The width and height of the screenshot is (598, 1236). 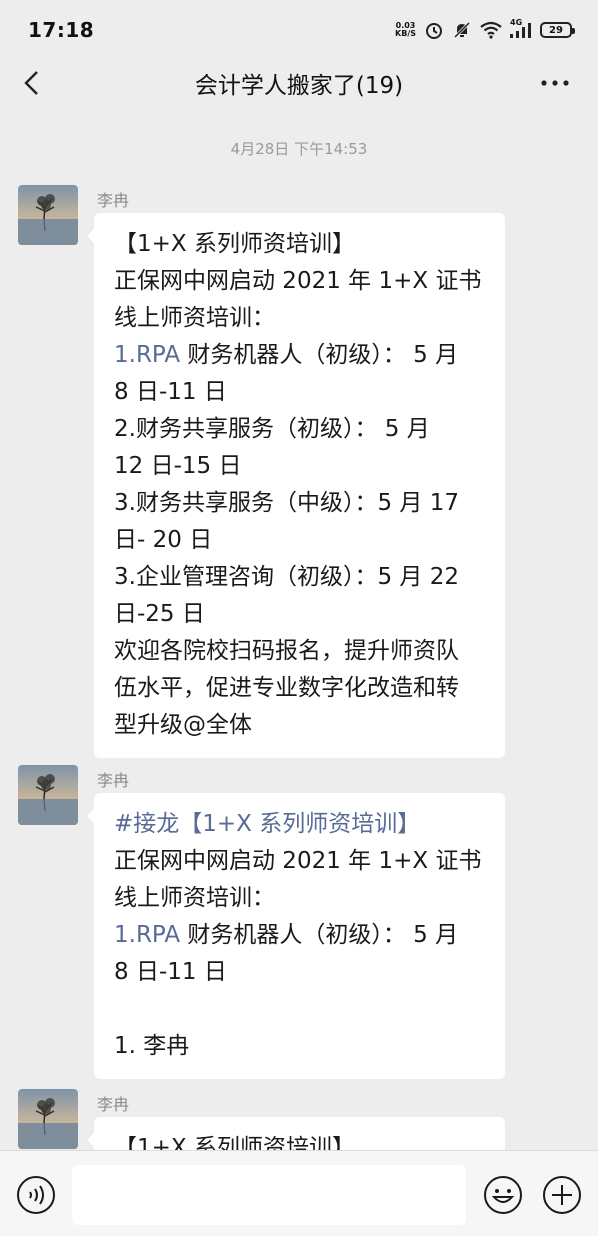 I want to click on message-line: 型升级@全体, so click(x=183, y=725).